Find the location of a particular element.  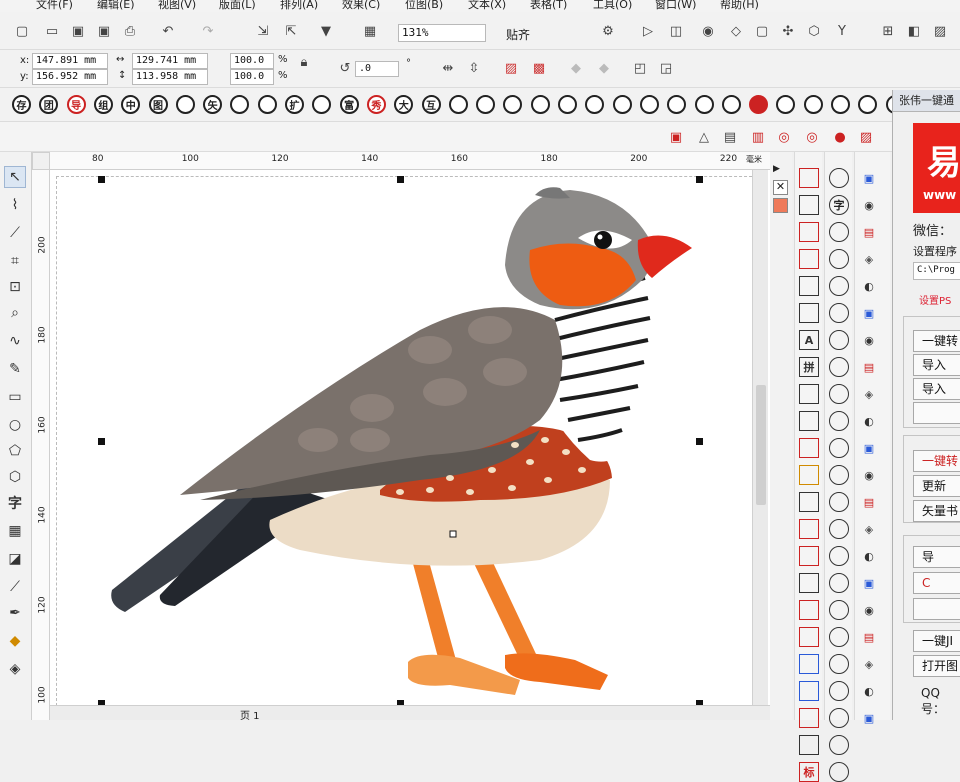

plugin-button-a3 is located at coordinates (809, 232).